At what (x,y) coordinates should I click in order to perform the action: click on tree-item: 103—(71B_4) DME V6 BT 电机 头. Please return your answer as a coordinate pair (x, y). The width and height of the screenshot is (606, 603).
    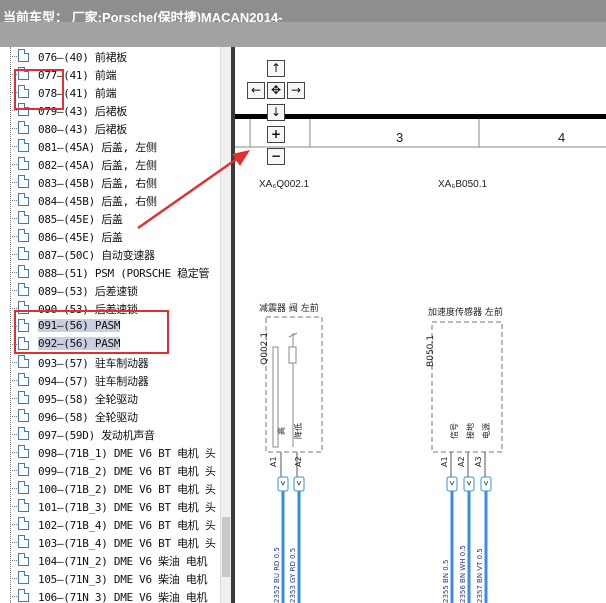
    Looking at the image, I should click on (110, 542).